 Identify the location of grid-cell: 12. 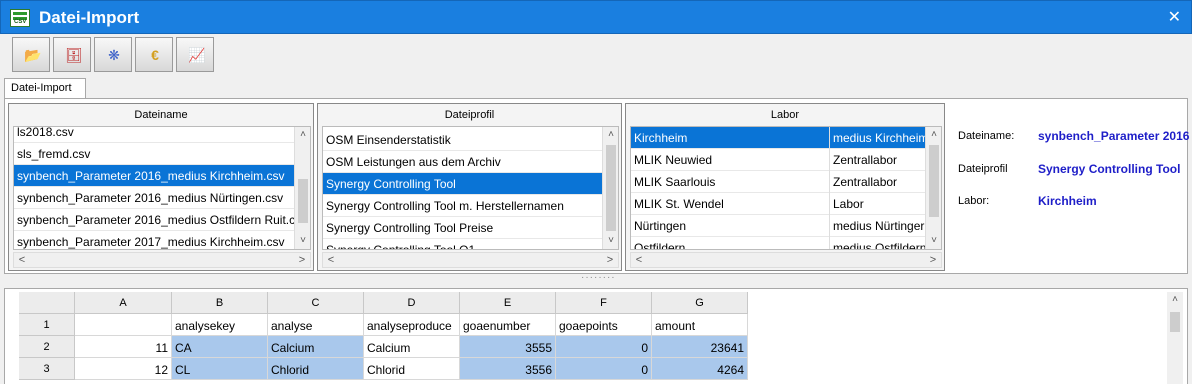
(123, 369).